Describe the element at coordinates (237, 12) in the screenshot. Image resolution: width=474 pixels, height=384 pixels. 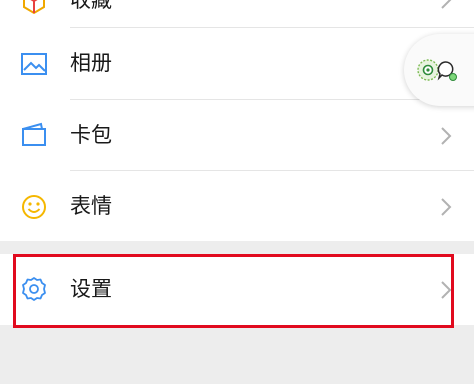
I see `menu-item-favorites: 收藏` at that location.